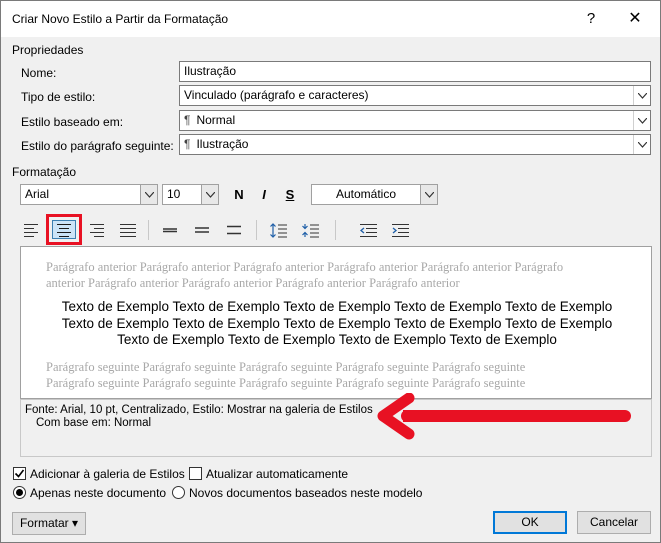 The height and width of the screenshot is (543, 661). I want to click on next-style-label: Estilo do parágrafo seguinte:, so click(97, 146).